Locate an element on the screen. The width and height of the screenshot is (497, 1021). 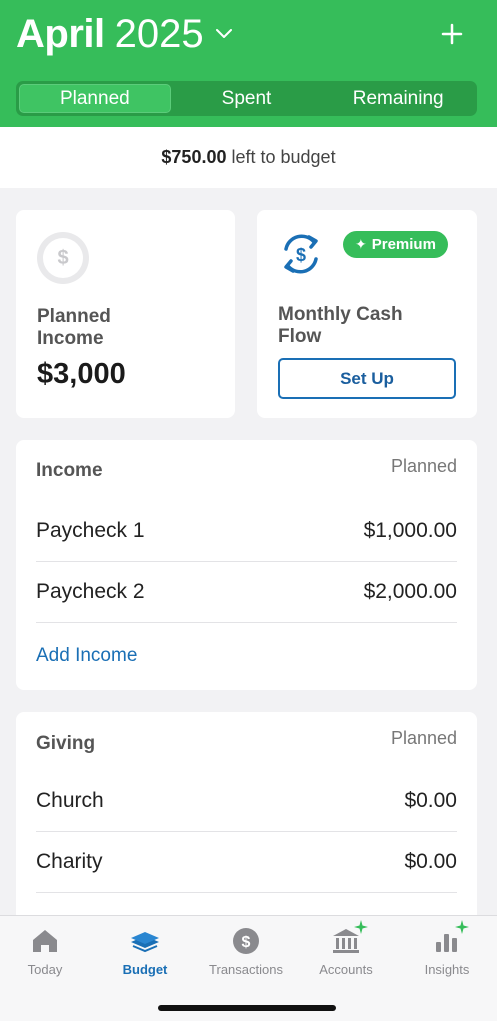
tab-label: Insights is located at coordinates (447, 969).